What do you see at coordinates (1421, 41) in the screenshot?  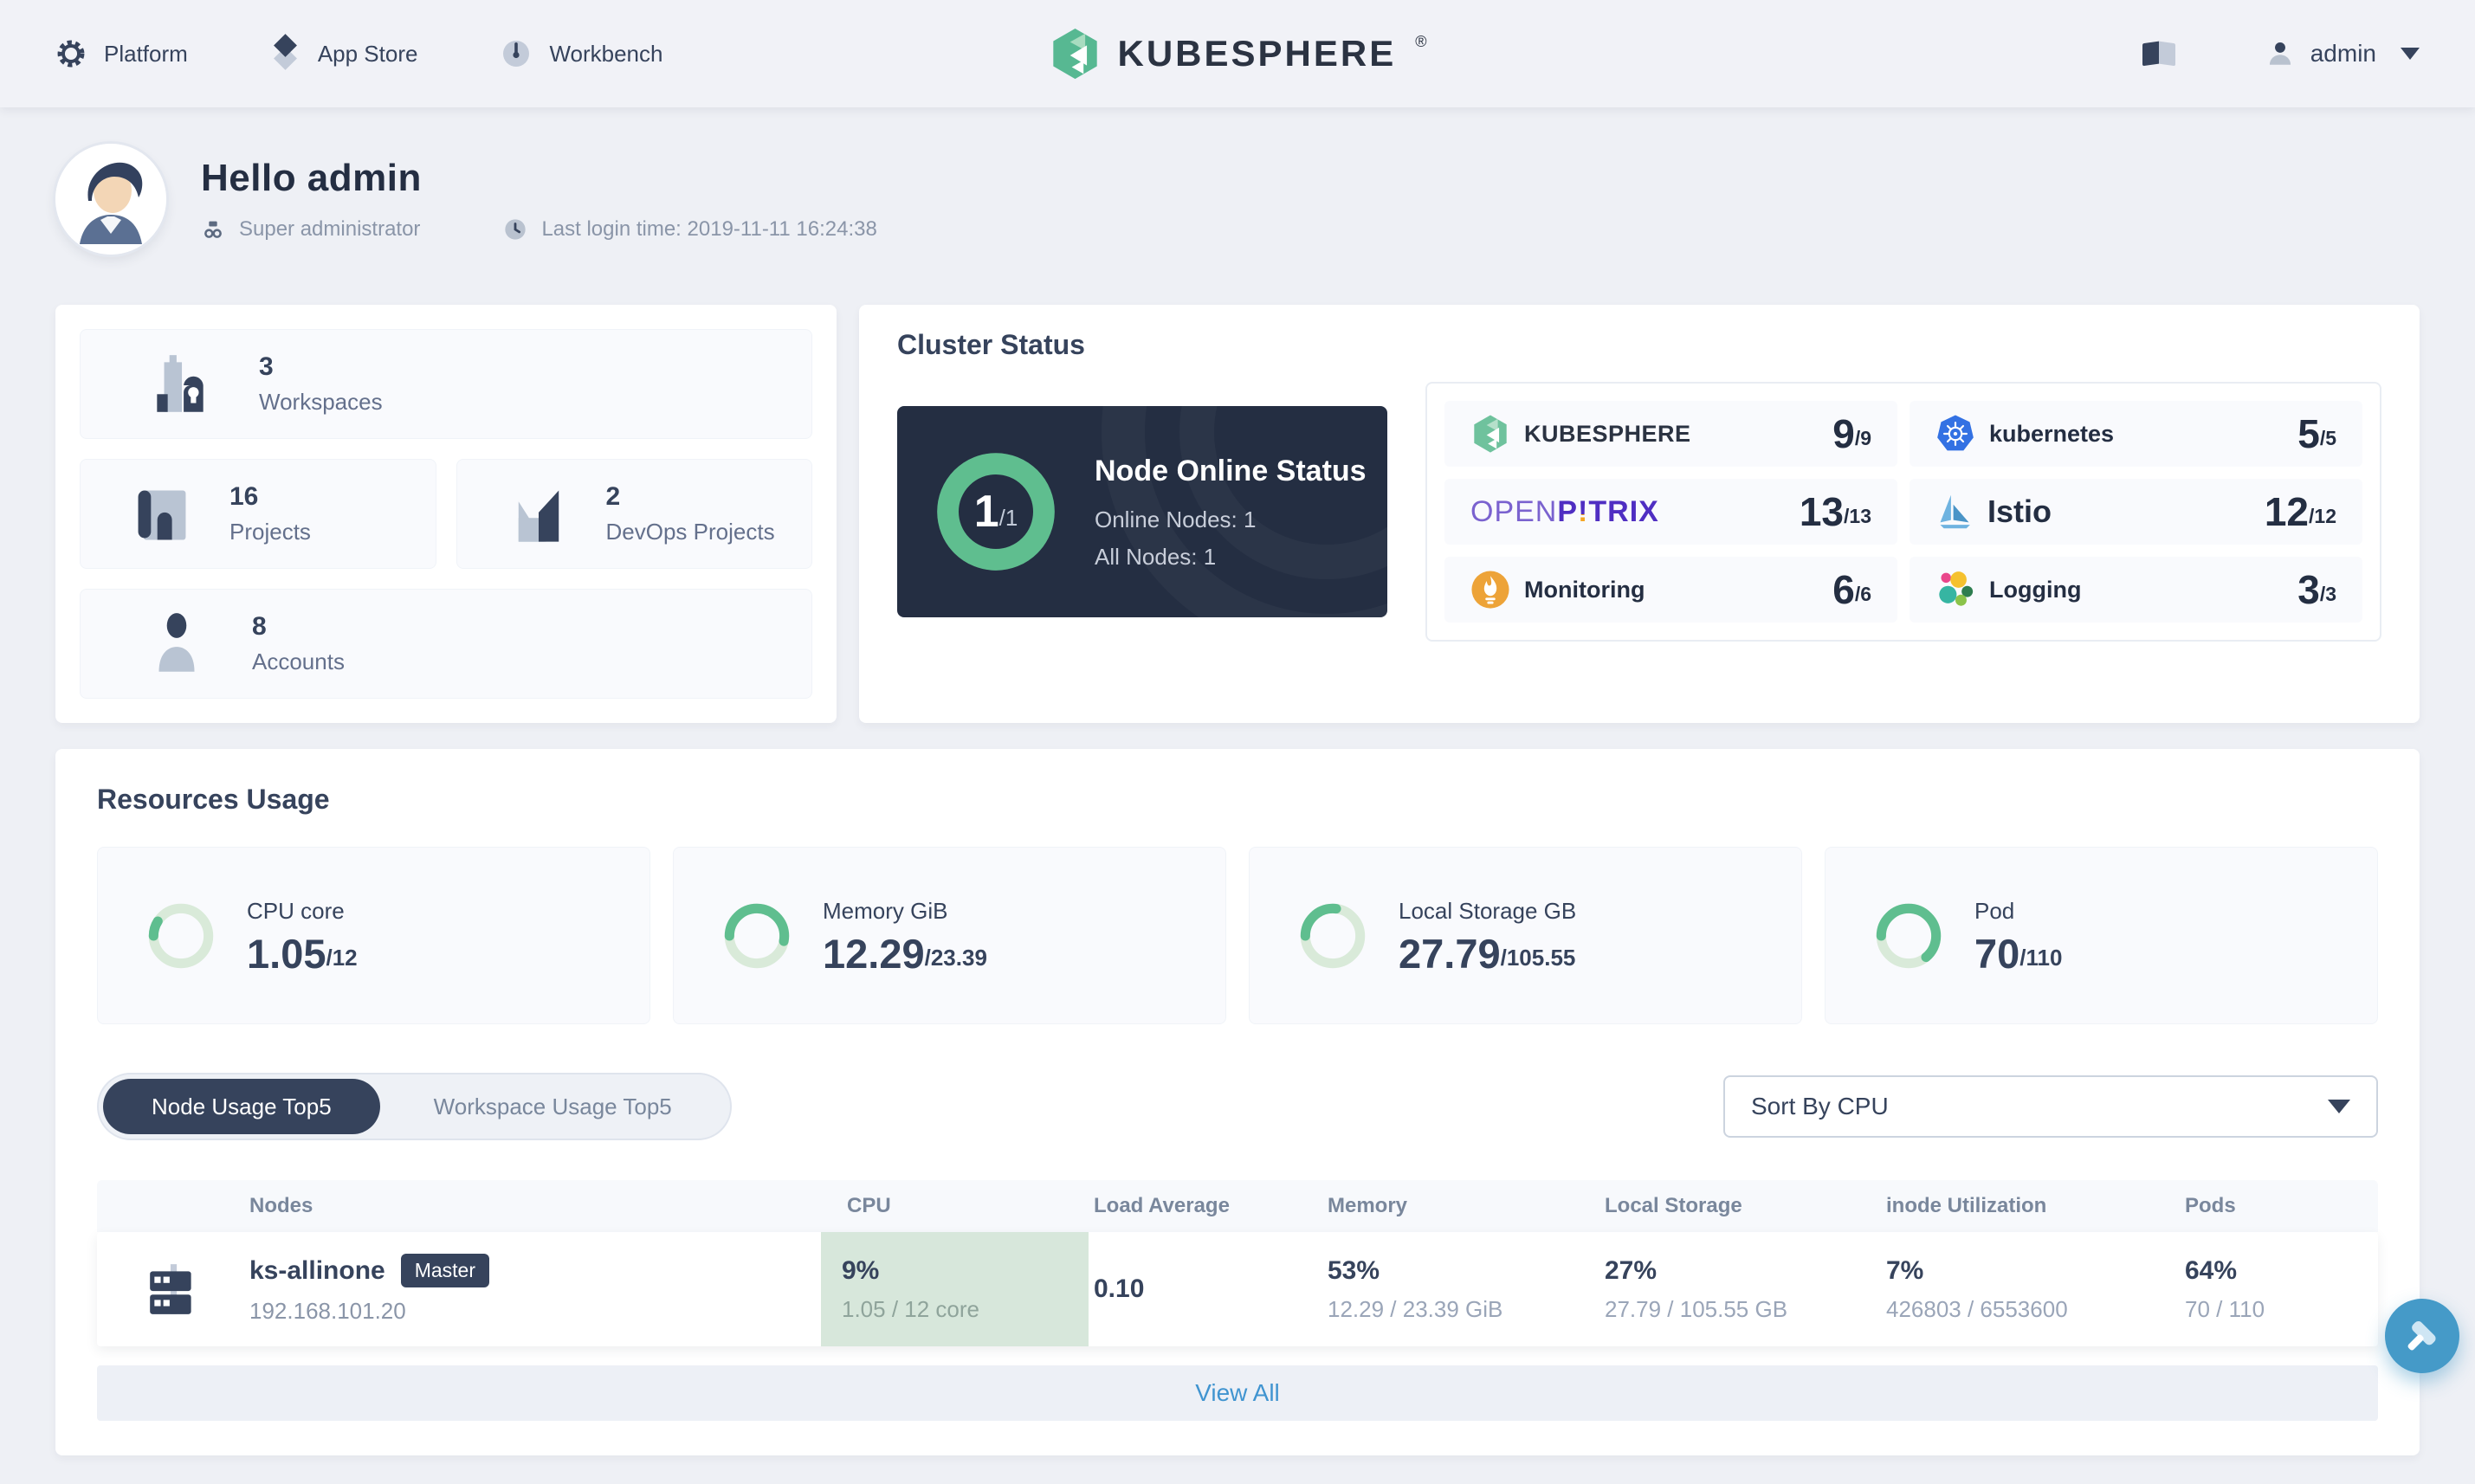 I see `logo-registered-mark: ®` at bounding box center [1421, 41].